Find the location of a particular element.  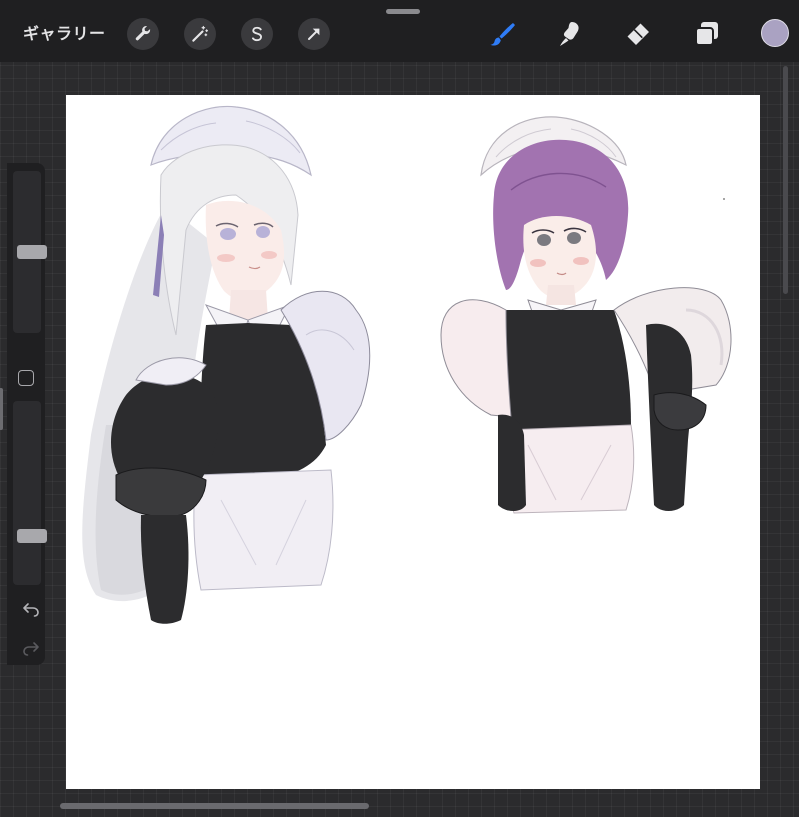

actions-button is located at coordinates (143, 34).